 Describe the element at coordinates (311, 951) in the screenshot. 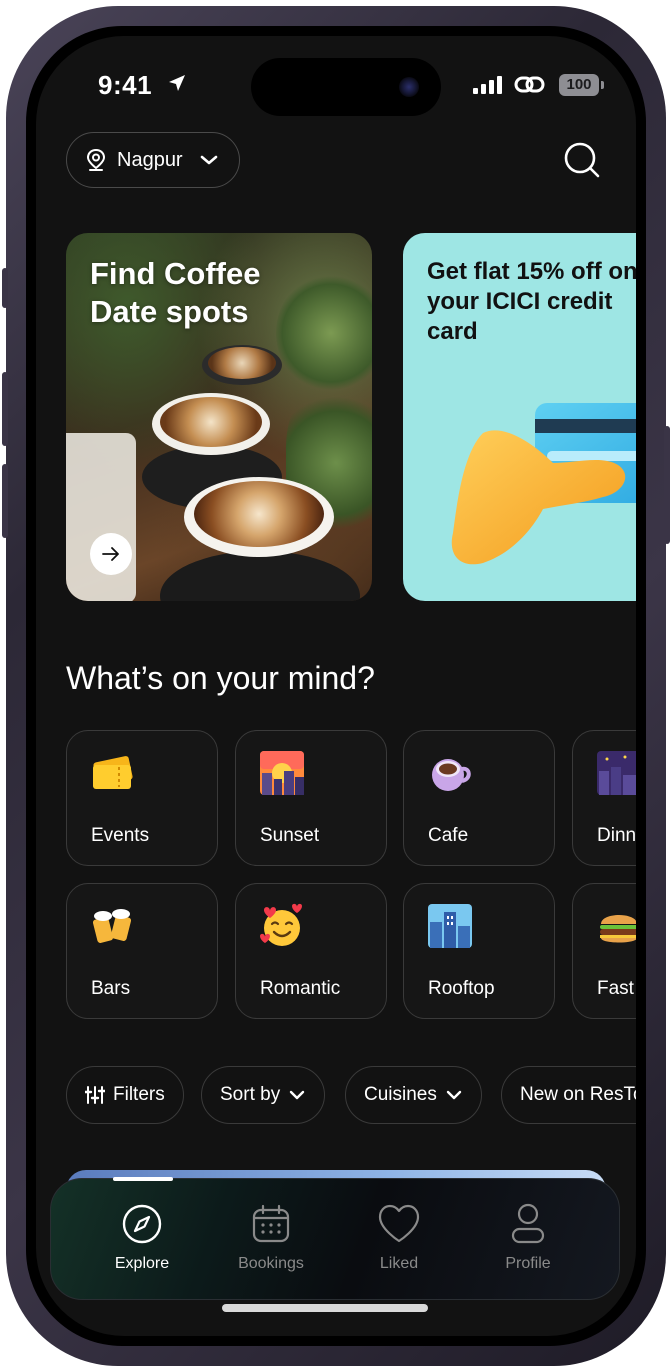

I see `category-romantic: Romantic` at that location.